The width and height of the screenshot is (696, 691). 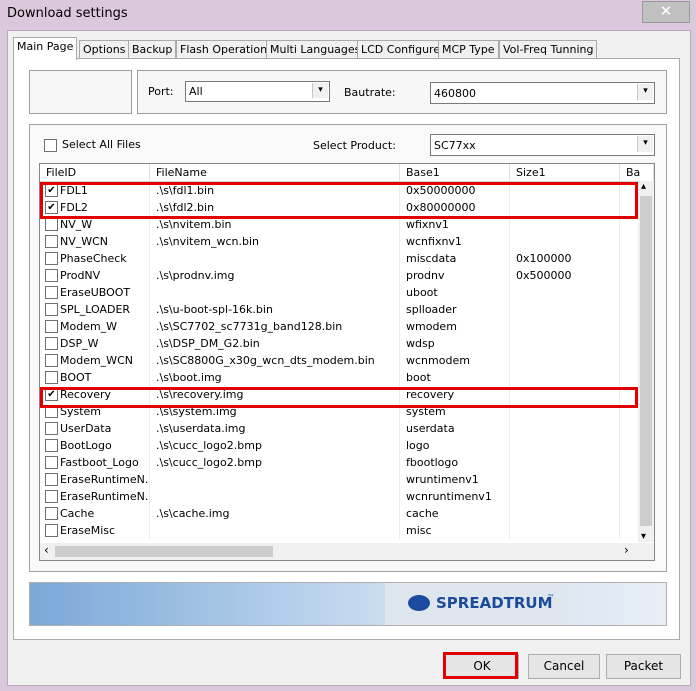 I want to click on horizontal-scroll-thumb, so click(x=164, y=551).